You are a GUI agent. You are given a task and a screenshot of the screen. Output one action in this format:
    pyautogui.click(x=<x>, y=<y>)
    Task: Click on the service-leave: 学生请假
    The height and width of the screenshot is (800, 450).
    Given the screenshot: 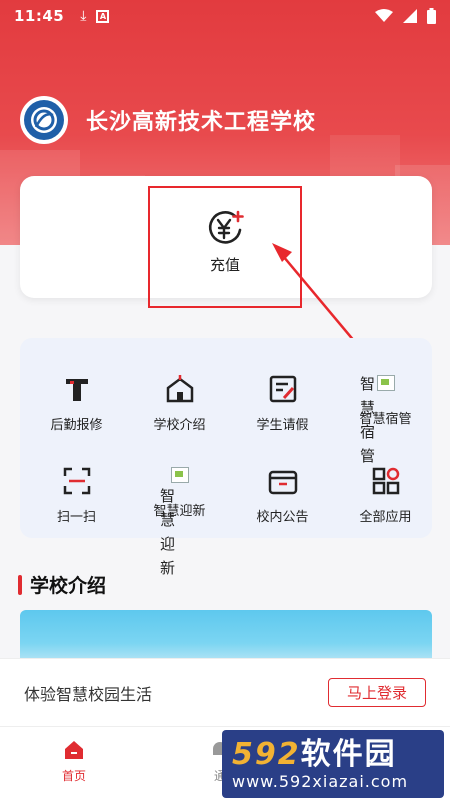 What is the action you would take?
    pyautogui.click(x=282, y=393)
    